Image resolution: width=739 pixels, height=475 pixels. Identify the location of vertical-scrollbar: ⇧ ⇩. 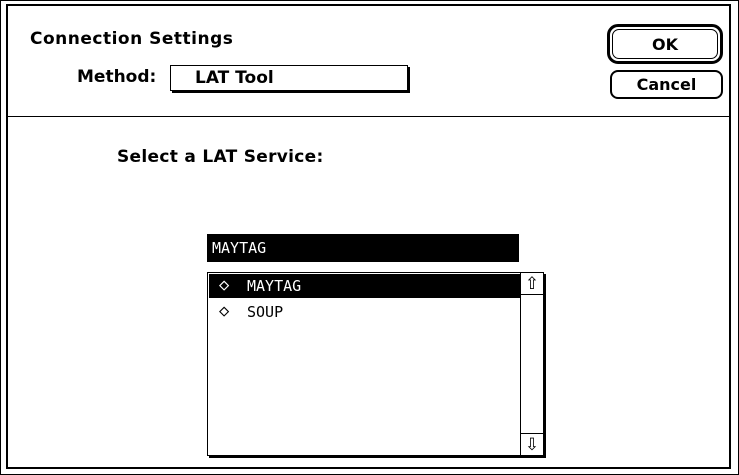
(531, 364).